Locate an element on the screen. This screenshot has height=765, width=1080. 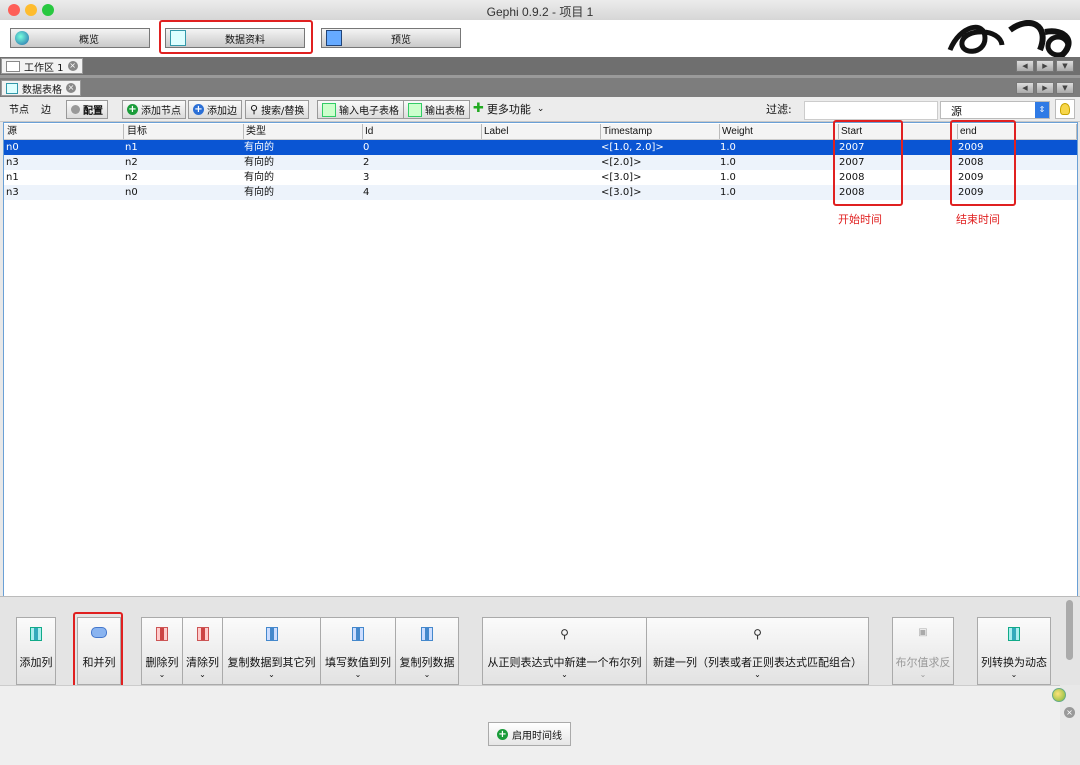
column-header: Timestamp is located at coordinates (660, 131).